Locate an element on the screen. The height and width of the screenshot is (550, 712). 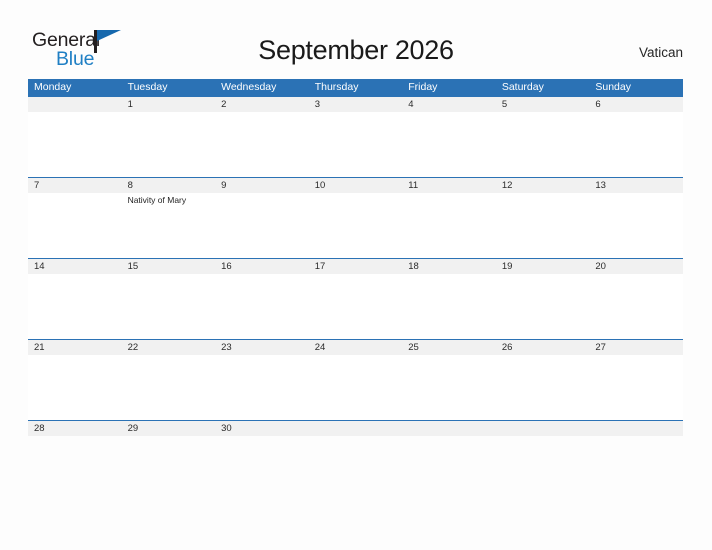
weekday-tuesday: Tuesday is located at coordinates (147, 87).